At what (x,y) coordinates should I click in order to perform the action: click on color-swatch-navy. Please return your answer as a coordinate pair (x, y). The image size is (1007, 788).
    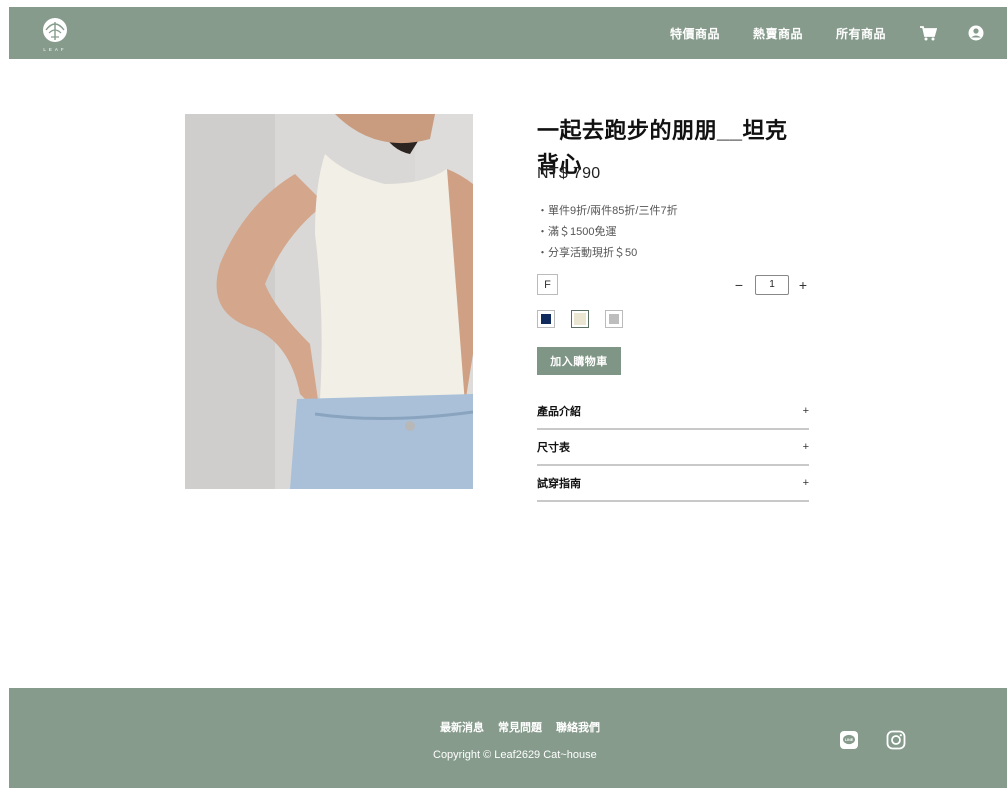
    Looking at the image, I should click on (546, 319).